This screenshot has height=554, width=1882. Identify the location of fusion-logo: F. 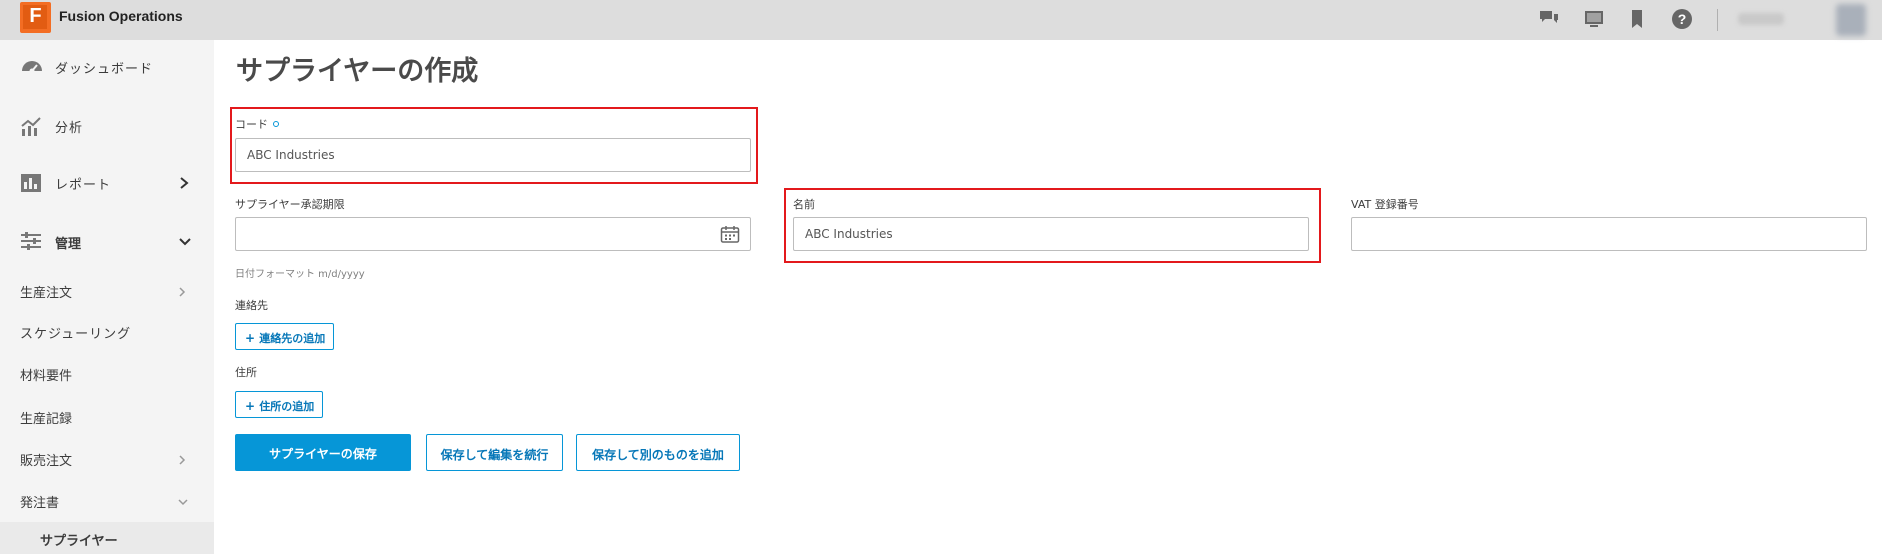
(35, 17).